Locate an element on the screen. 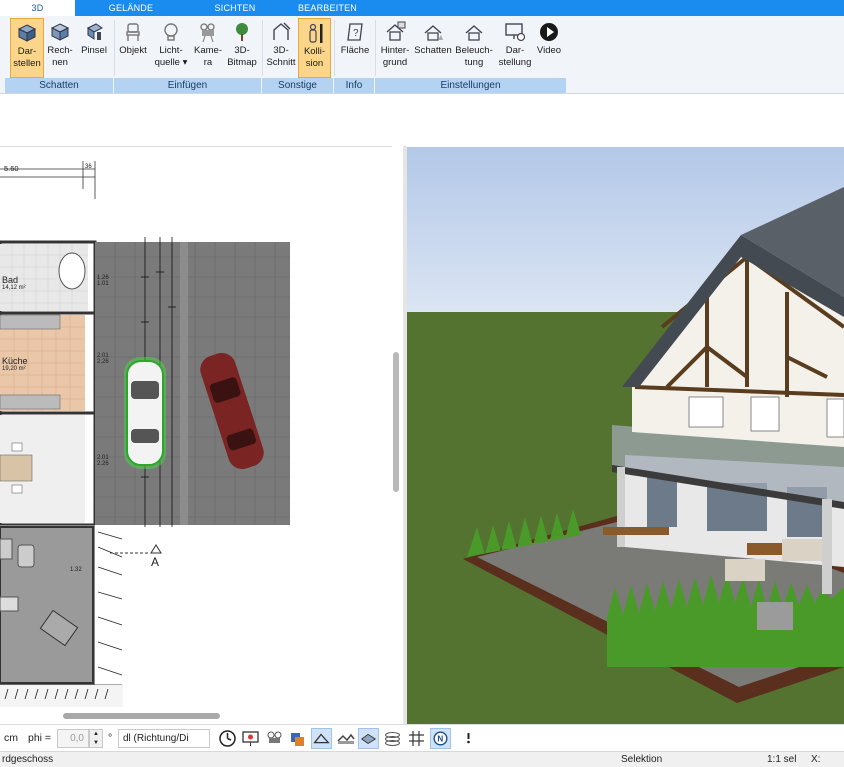 Image resolution: width=844 pixels, height=767 pixels. room-area-kueche: 19,20 m² is located at coordinates (14, 369).